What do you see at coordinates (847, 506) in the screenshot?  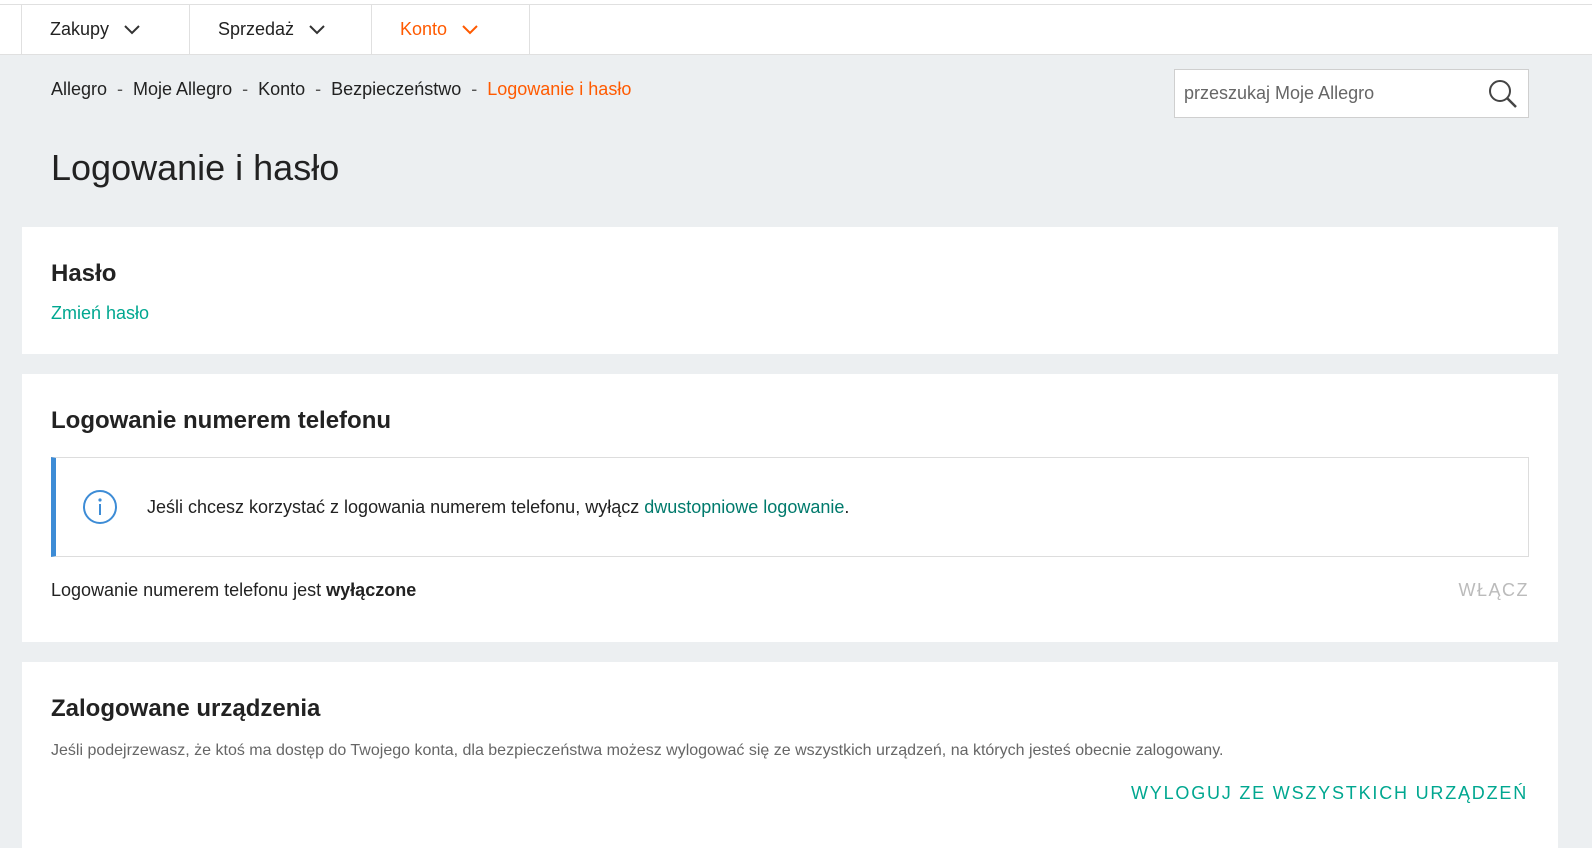 I see `info-text-after: .` at bounding box center [847, 506].